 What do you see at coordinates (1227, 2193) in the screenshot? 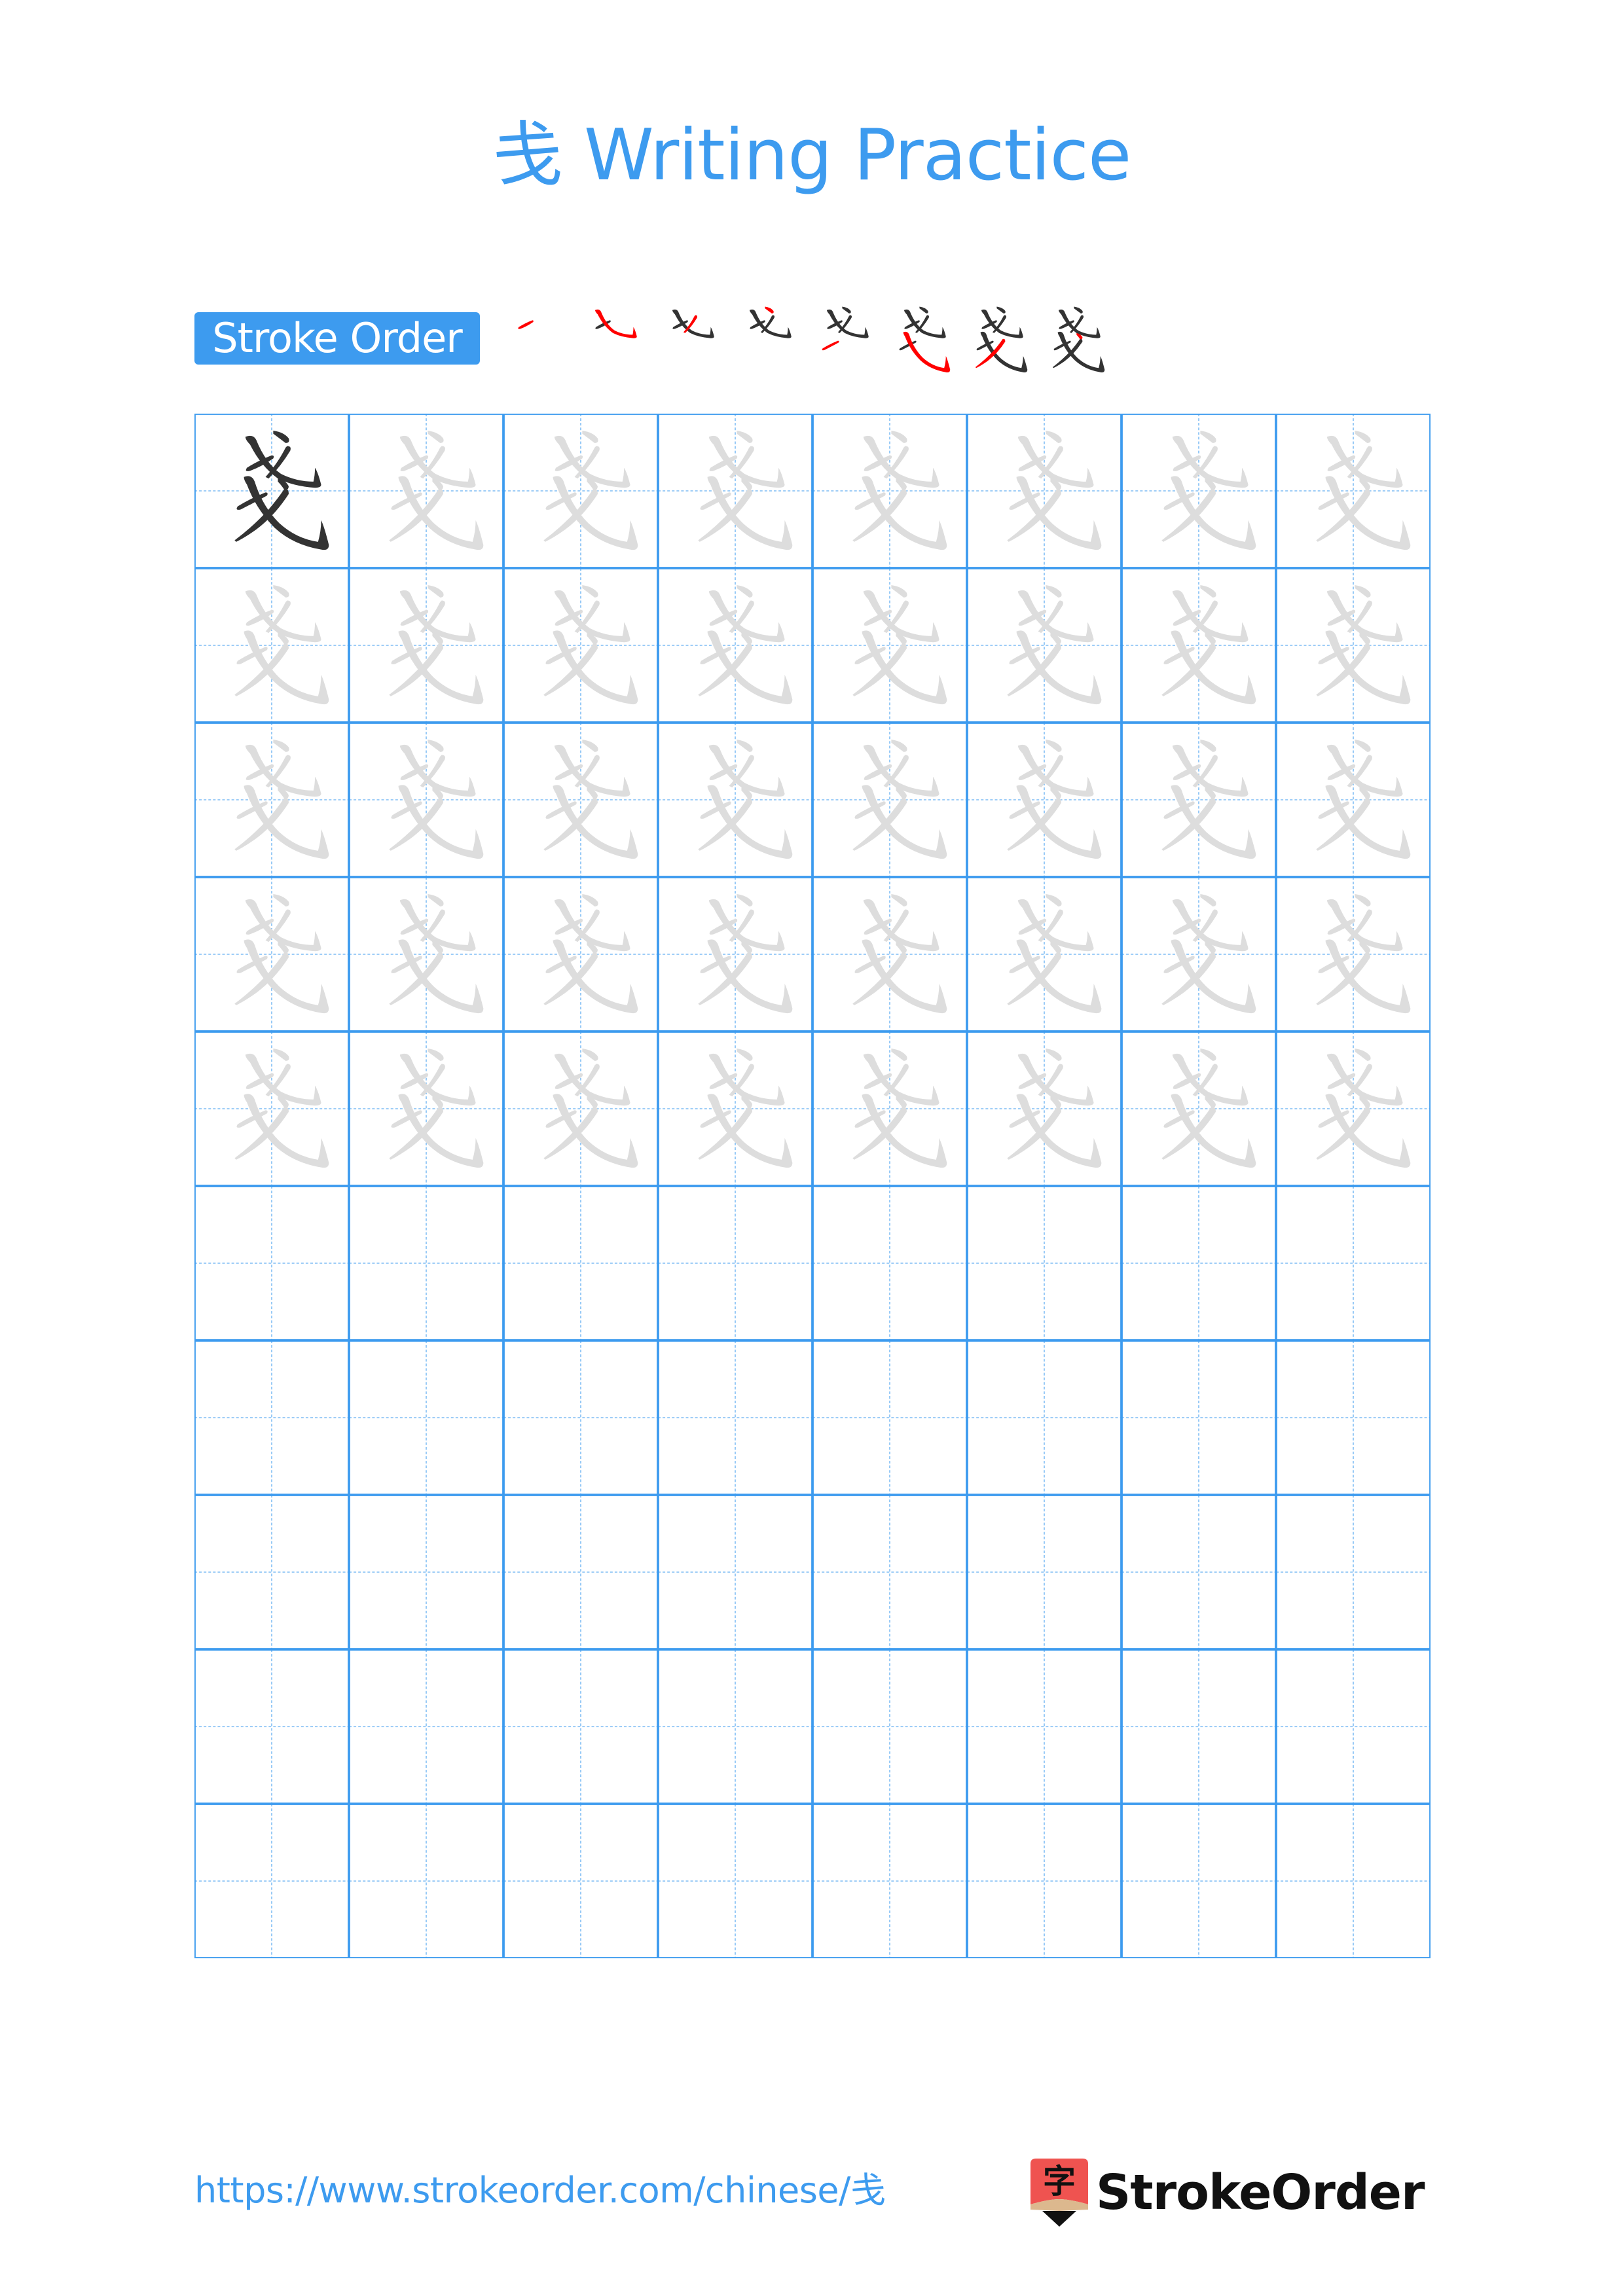
I see `strokeorder-logo: 字 StrokeOrder` at bounding box center [1227, 2193].